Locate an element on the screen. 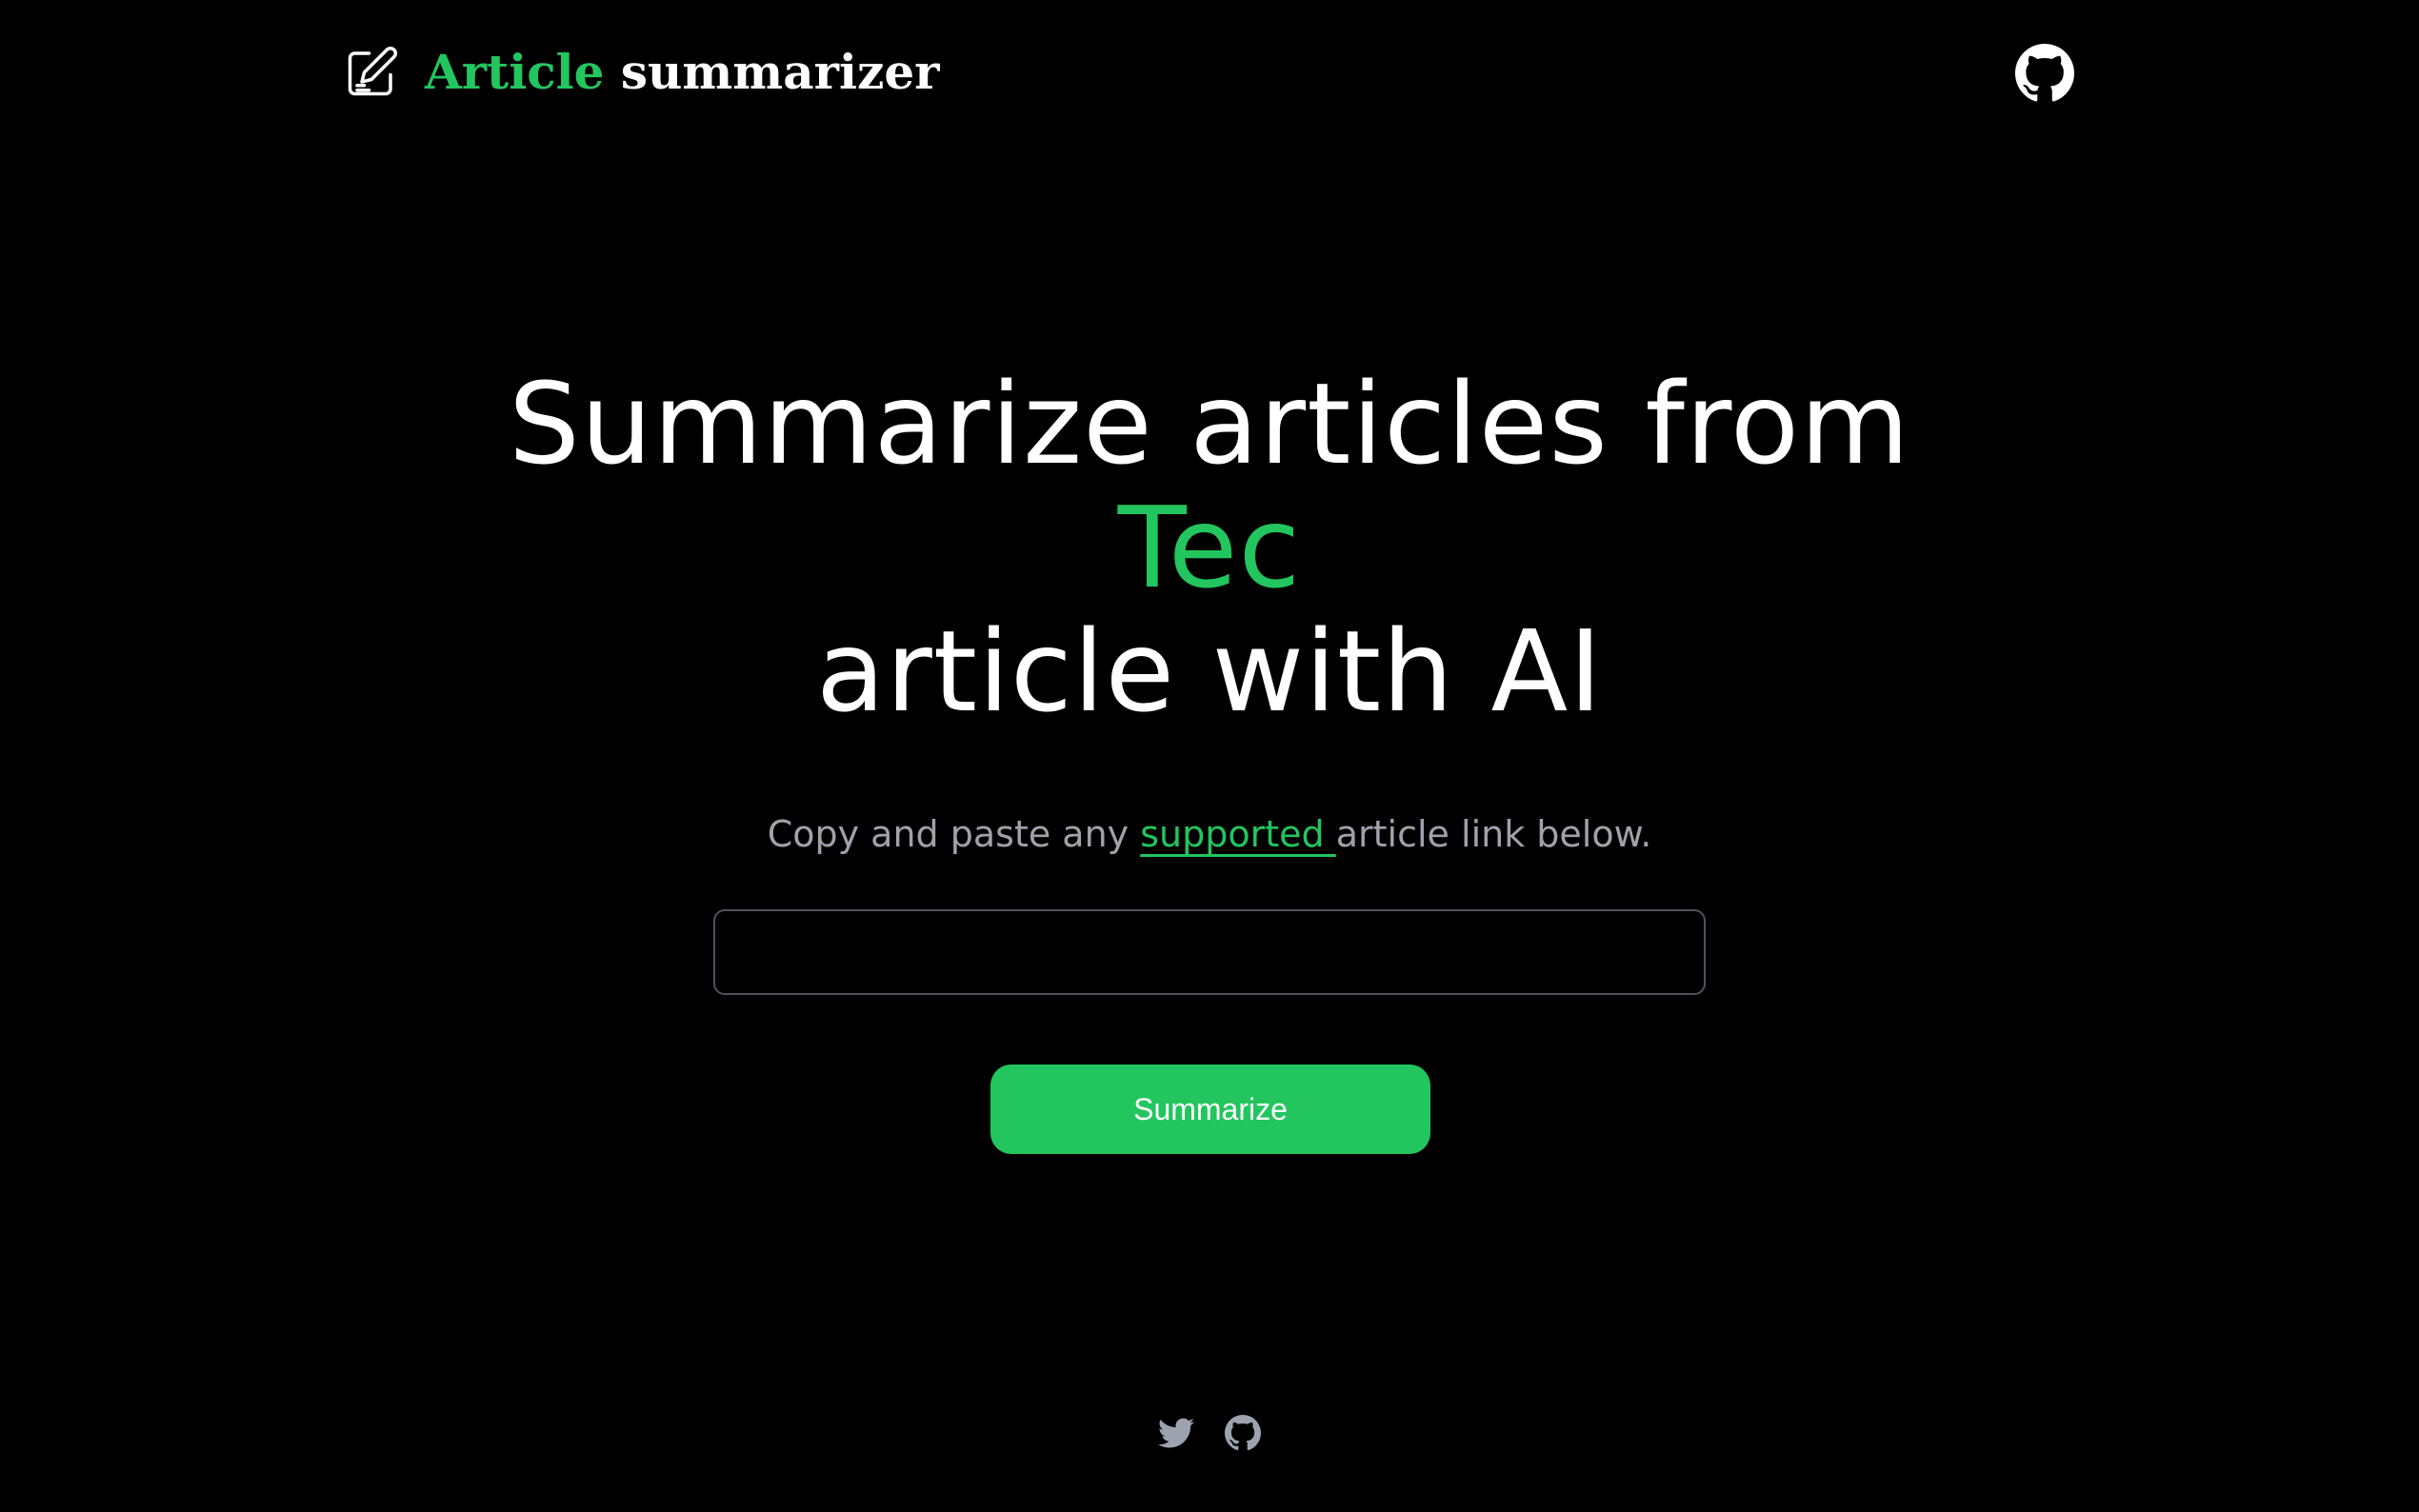 Image resolution: width=2419 pixels, height=1512 pixels. brand-link: Article summarizer is located at coordinates (641, 72).